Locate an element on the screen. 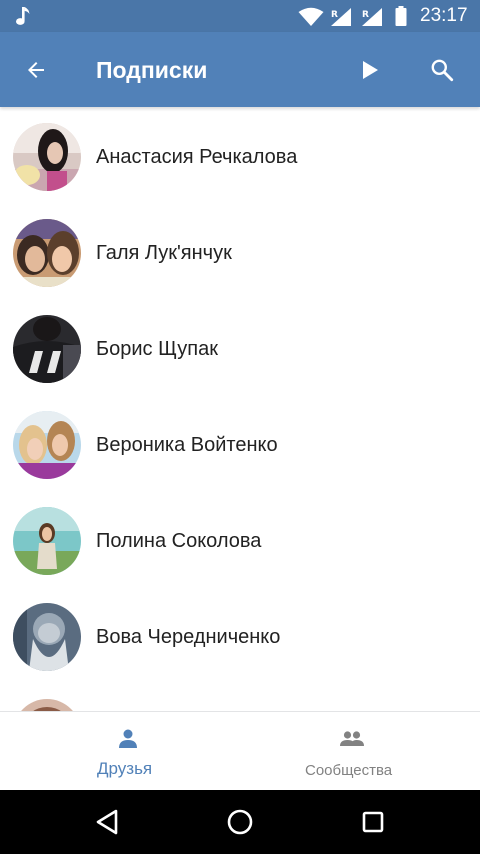 This screenshot has width=480, height=854. list-item: Полина Соколова is located at coordinates (240, 539).